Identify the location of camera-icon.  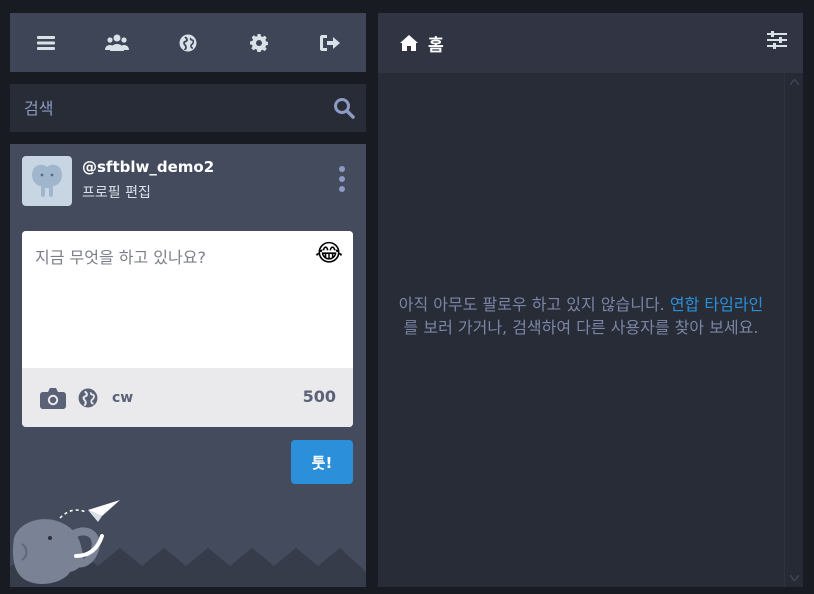
(53, 398).